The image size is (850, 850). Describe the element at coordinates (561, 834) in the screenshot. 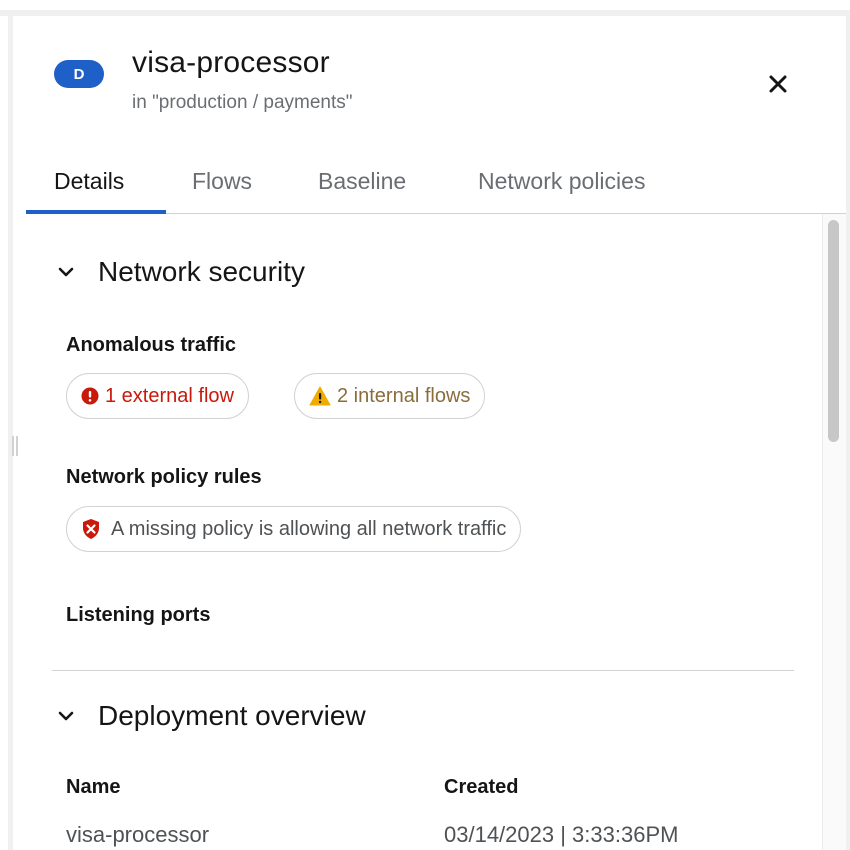

I see `created-value: 03/14/2023 | 3:33:36PM` at that location.